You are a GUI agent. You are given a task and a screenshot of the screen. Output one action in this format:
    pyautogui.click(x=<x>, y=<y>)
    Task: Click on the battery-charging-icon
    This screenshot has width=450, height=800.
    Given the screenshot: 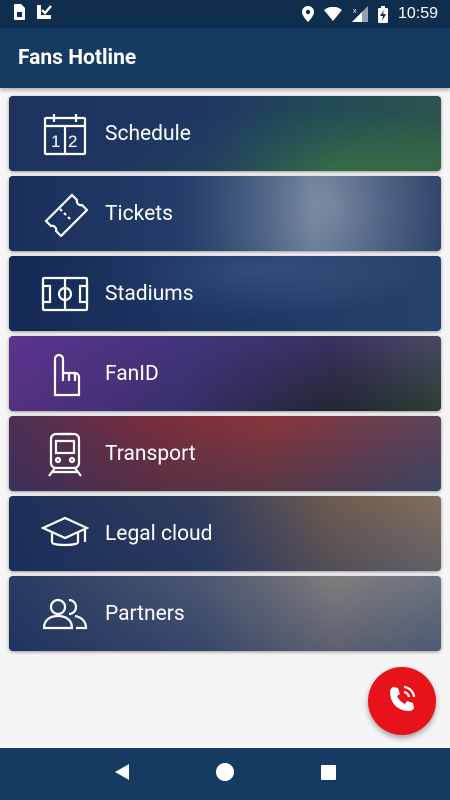 What is the action you would take?
    pyautogui.click(x=382, y=14)
    